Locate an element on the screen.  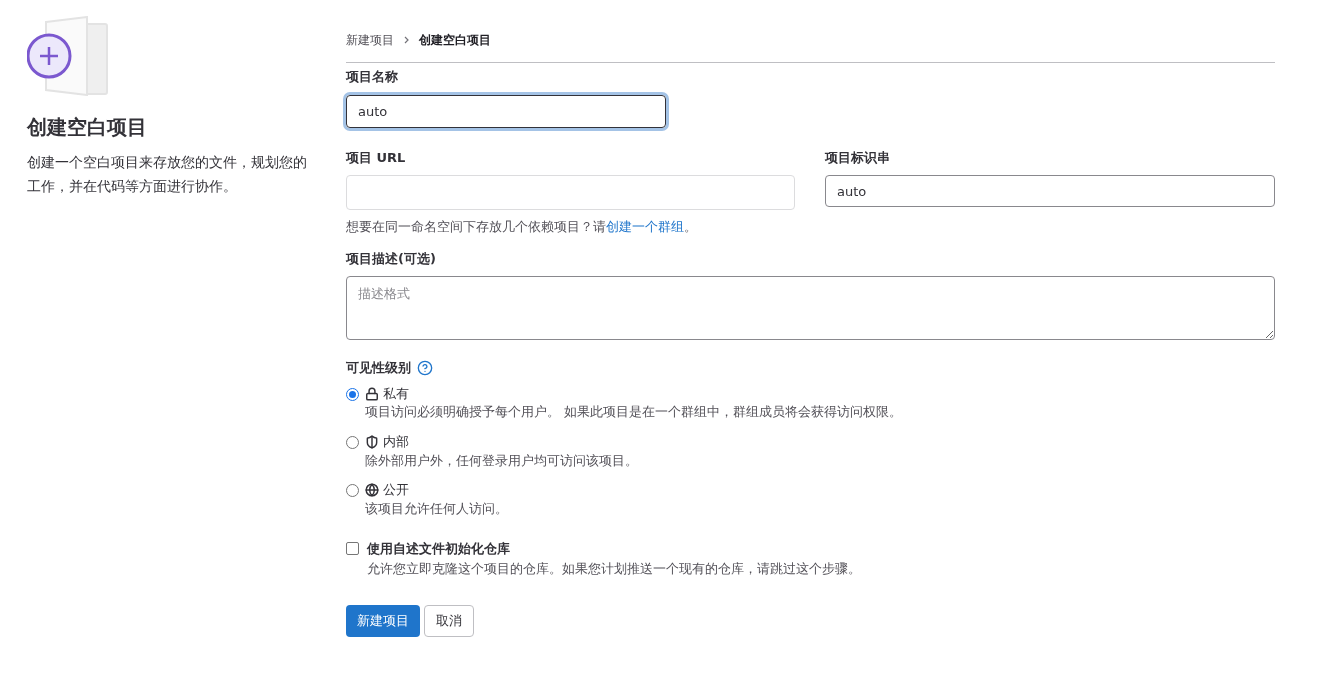
checkbox-description: 允许您立即克隆这个项目的仓库。如果您计划推送一个现有的仓库，请跳过这个步骤。 is located at coordinates (614, 569).